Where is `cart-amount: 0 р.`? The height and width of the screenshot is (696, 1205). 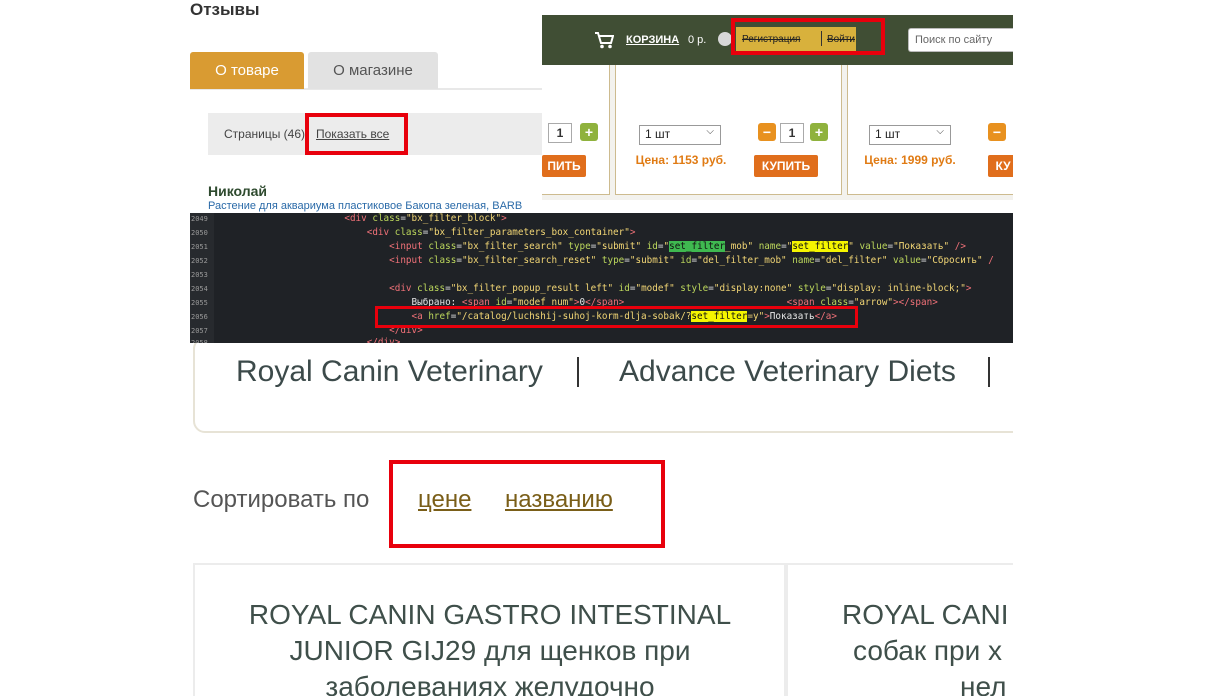
cart-amount: 0 р. is located at coordinates (697, 40).